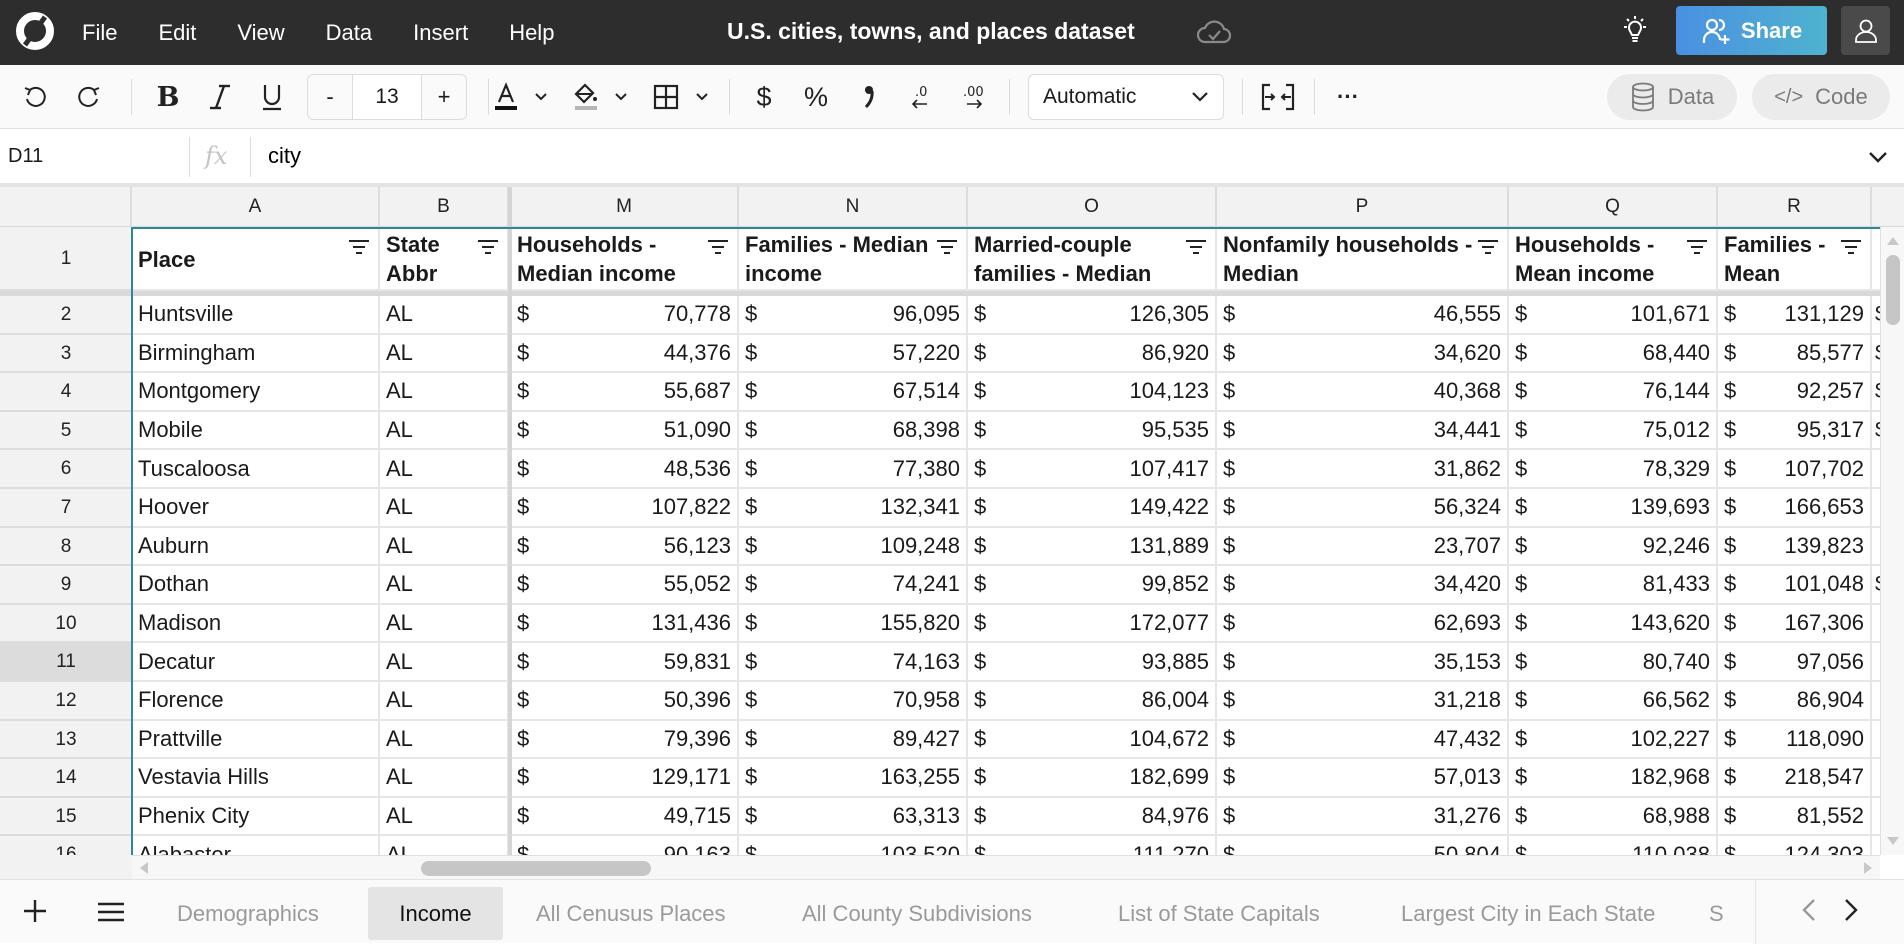 This screenshot has height=944, width=1904. What do you see at coordinates (853, 662) in the screenshot?
I see `cell-families-median-income: $74,163` at bounding box center [853, 662].